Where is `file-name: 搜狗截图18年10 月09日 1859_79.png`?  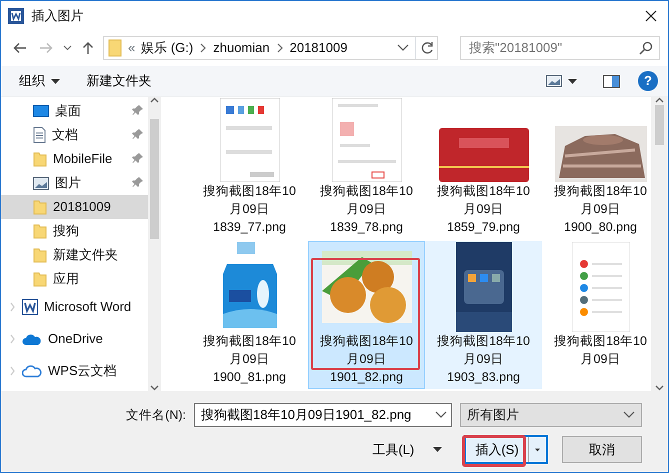
file-name: 搜狗截图18年10 月09日 1859_79.png is located at coordinates (483, 209).